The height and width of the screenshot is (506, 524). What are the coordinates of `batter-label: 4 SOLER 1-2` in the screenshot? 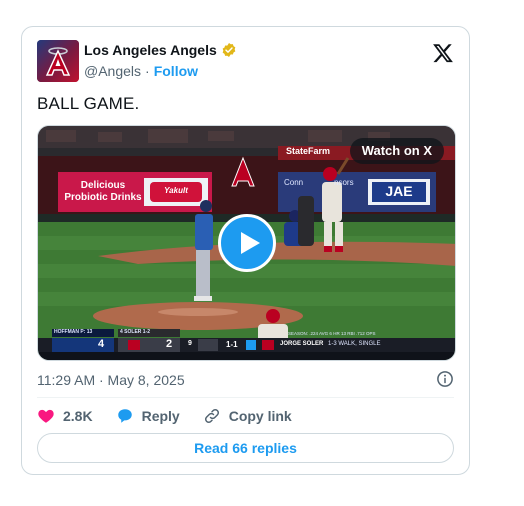 It's located at (135, 332).